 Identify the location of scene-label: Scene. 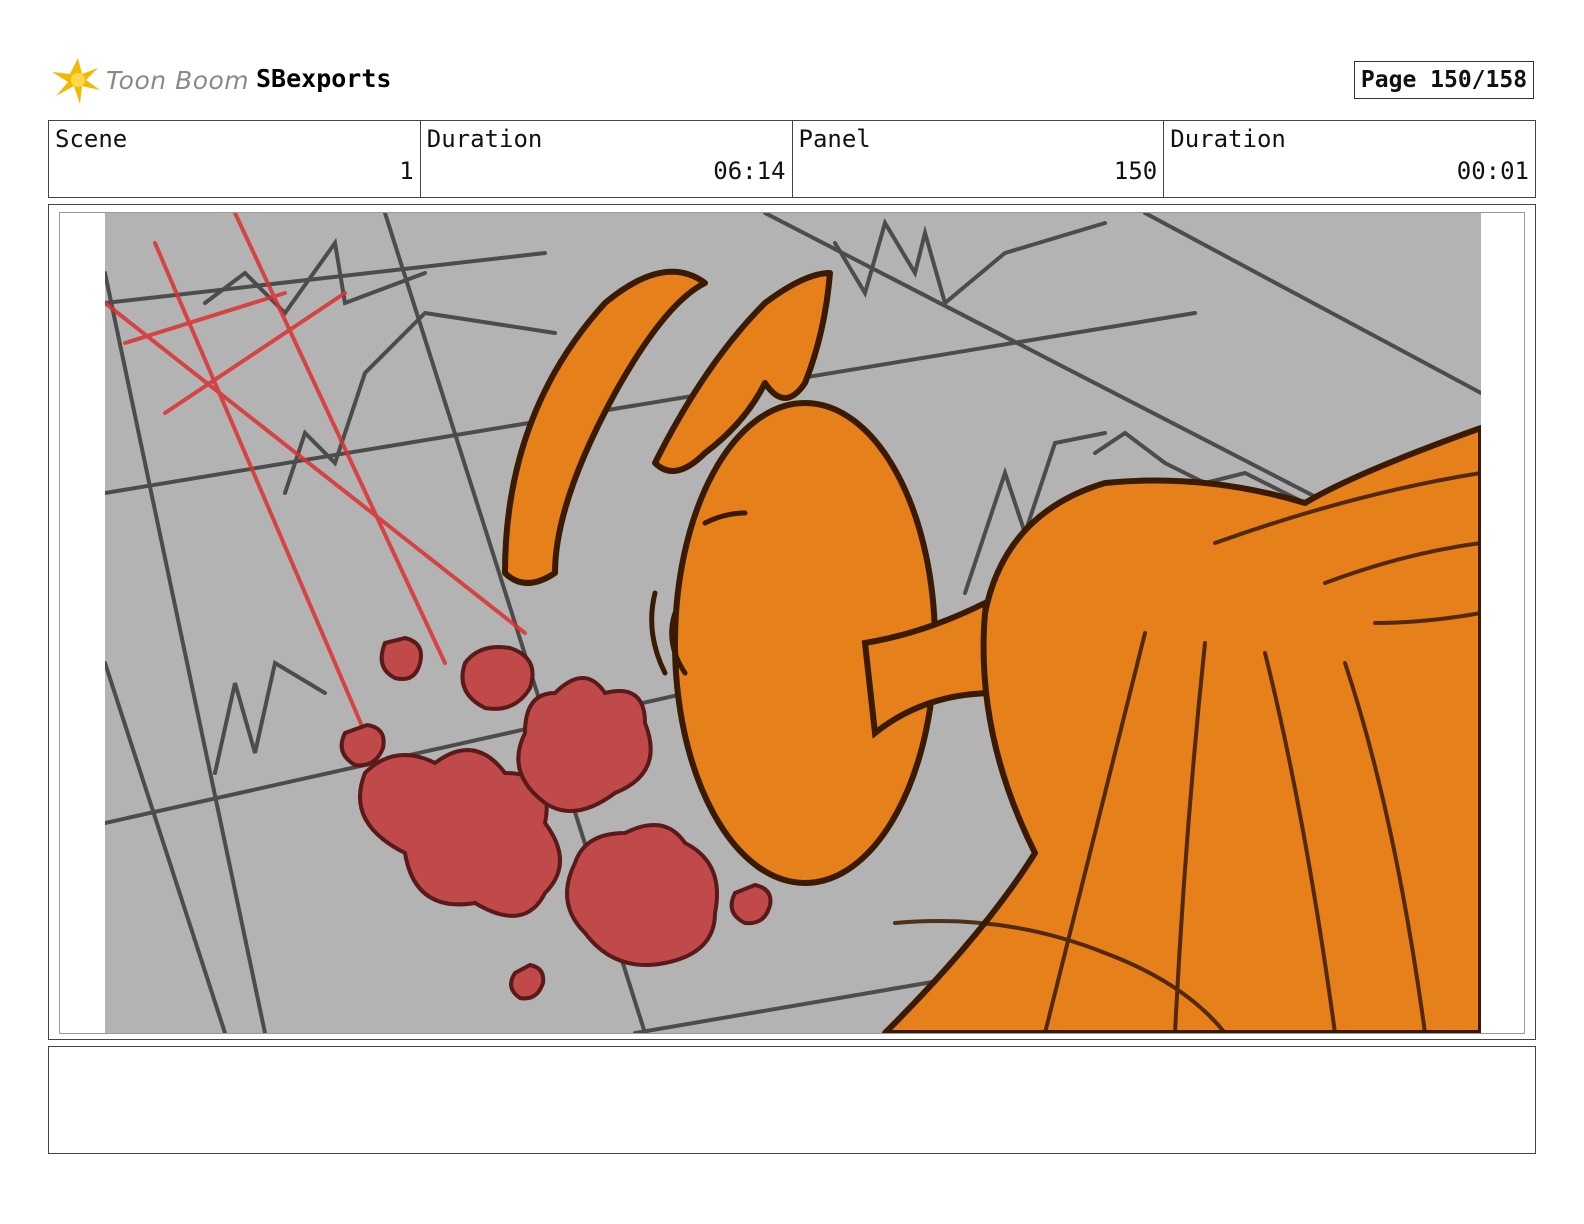
(91, 139).